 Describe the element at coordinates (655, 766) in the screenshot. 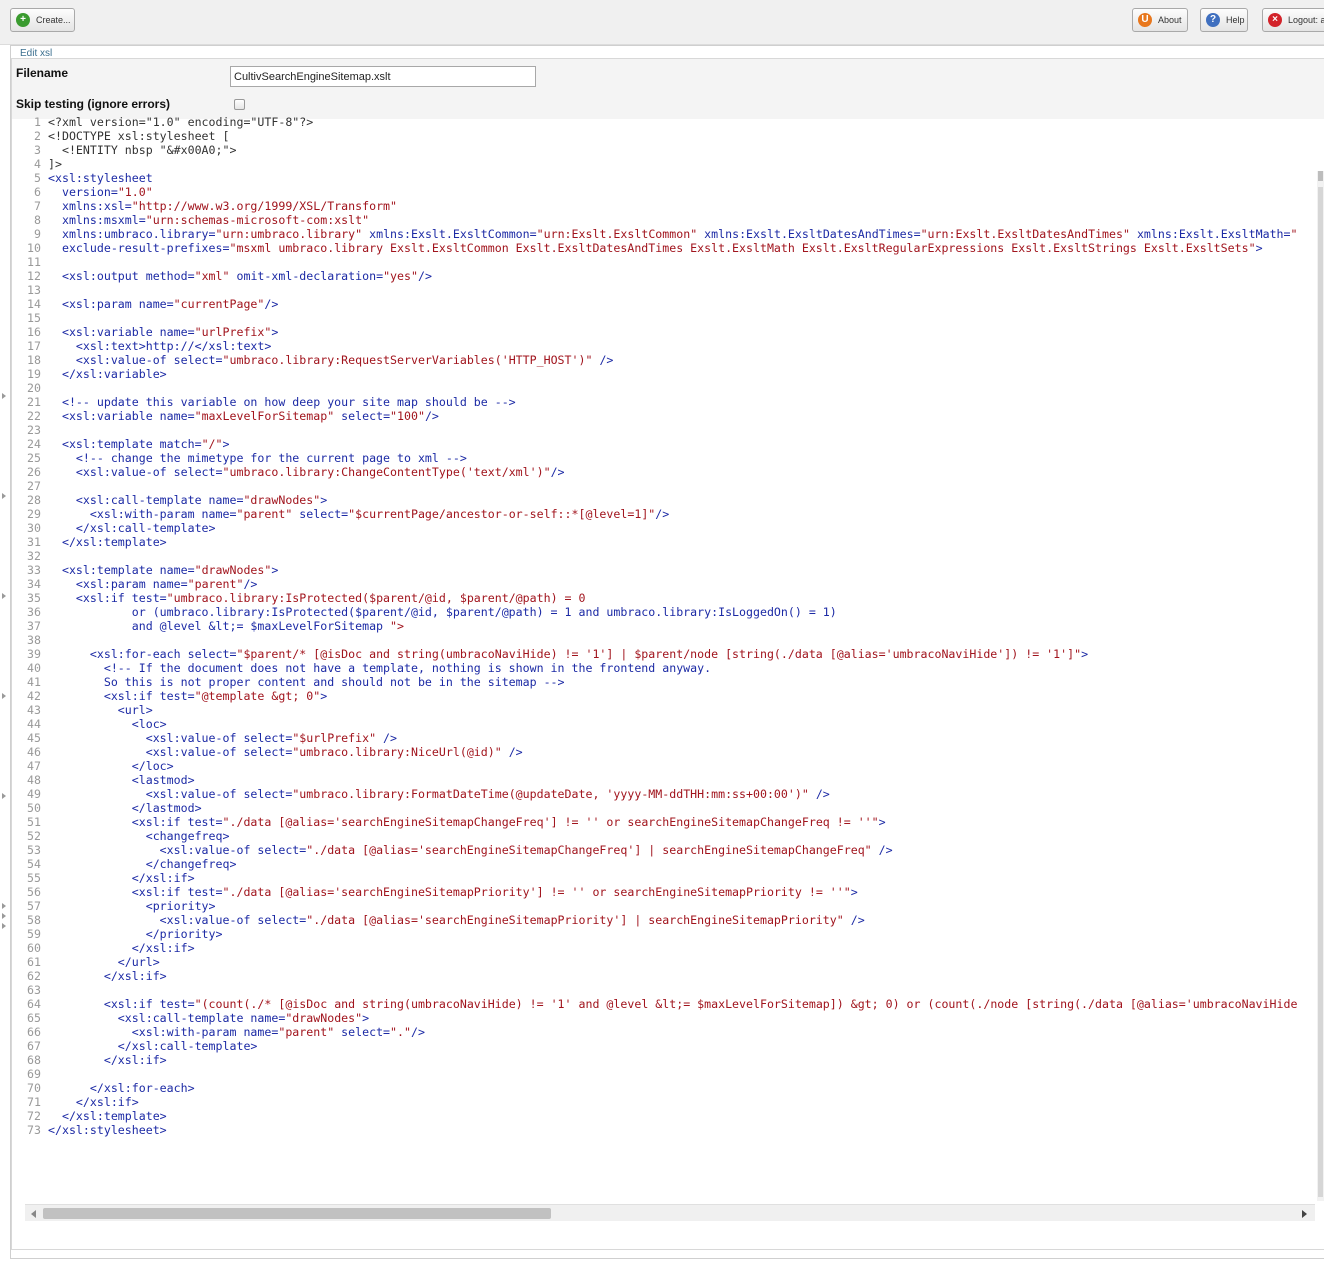

I see `code-line: 47 </loc>` at that location.